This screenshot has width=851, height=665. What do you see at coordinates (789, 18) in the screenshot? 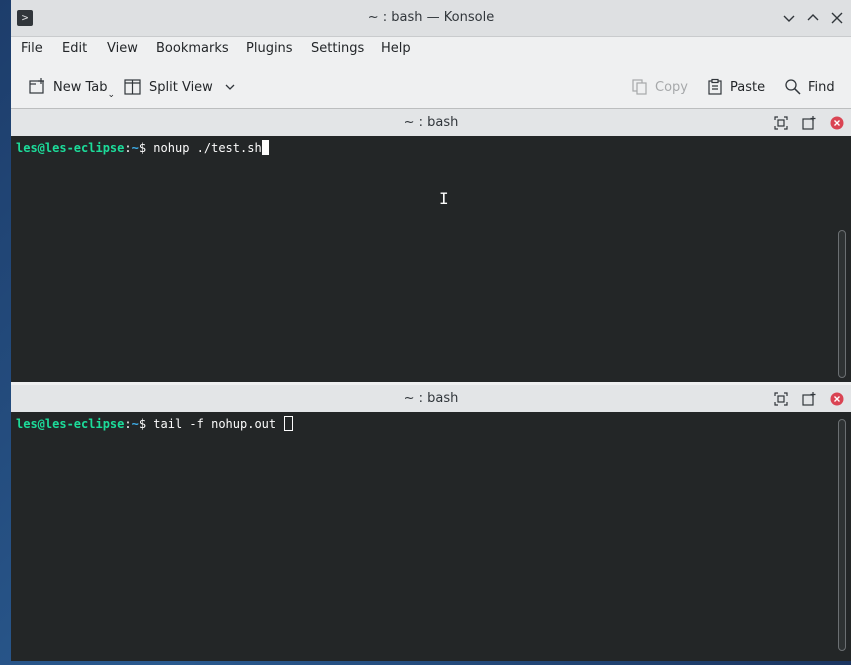
I see `minimize-button` at bounding box center [789, 18].